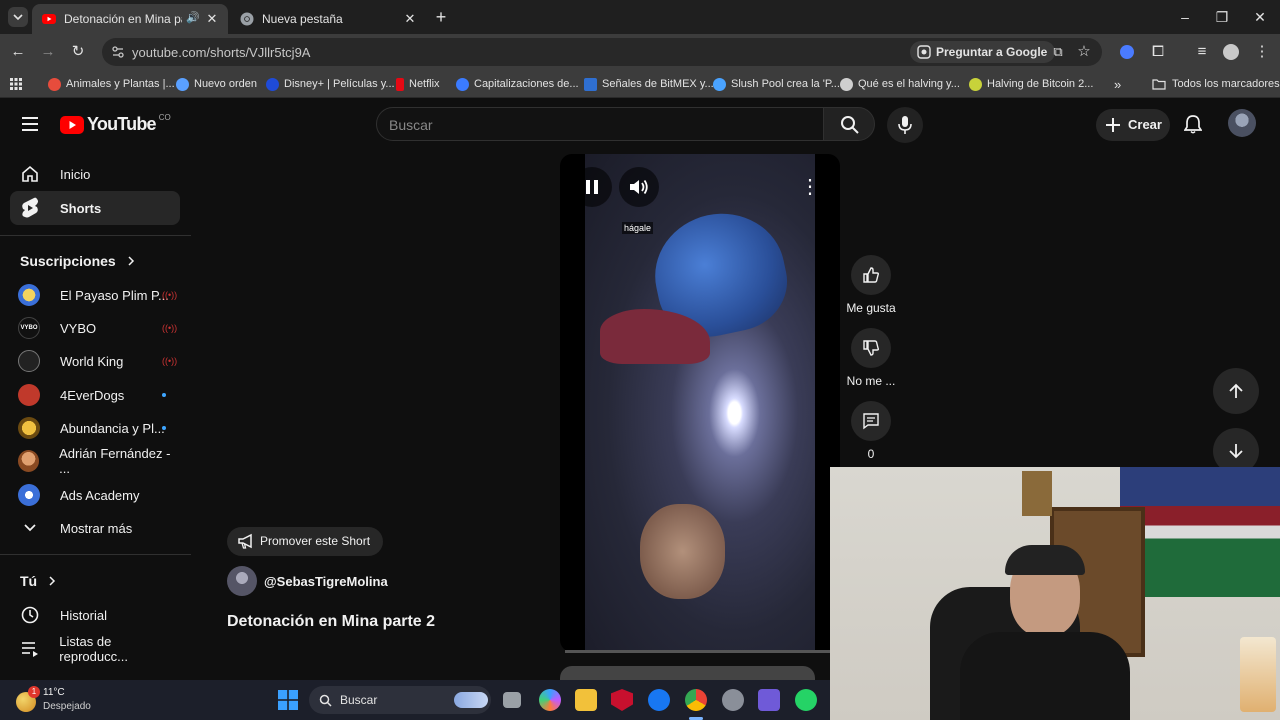 The width and height of the screenshot is (1280, 720). What do you see at coordinates (733, 700) in the screenshot?
I see `chrome-profile-icon` at bounding box center [733, 700].